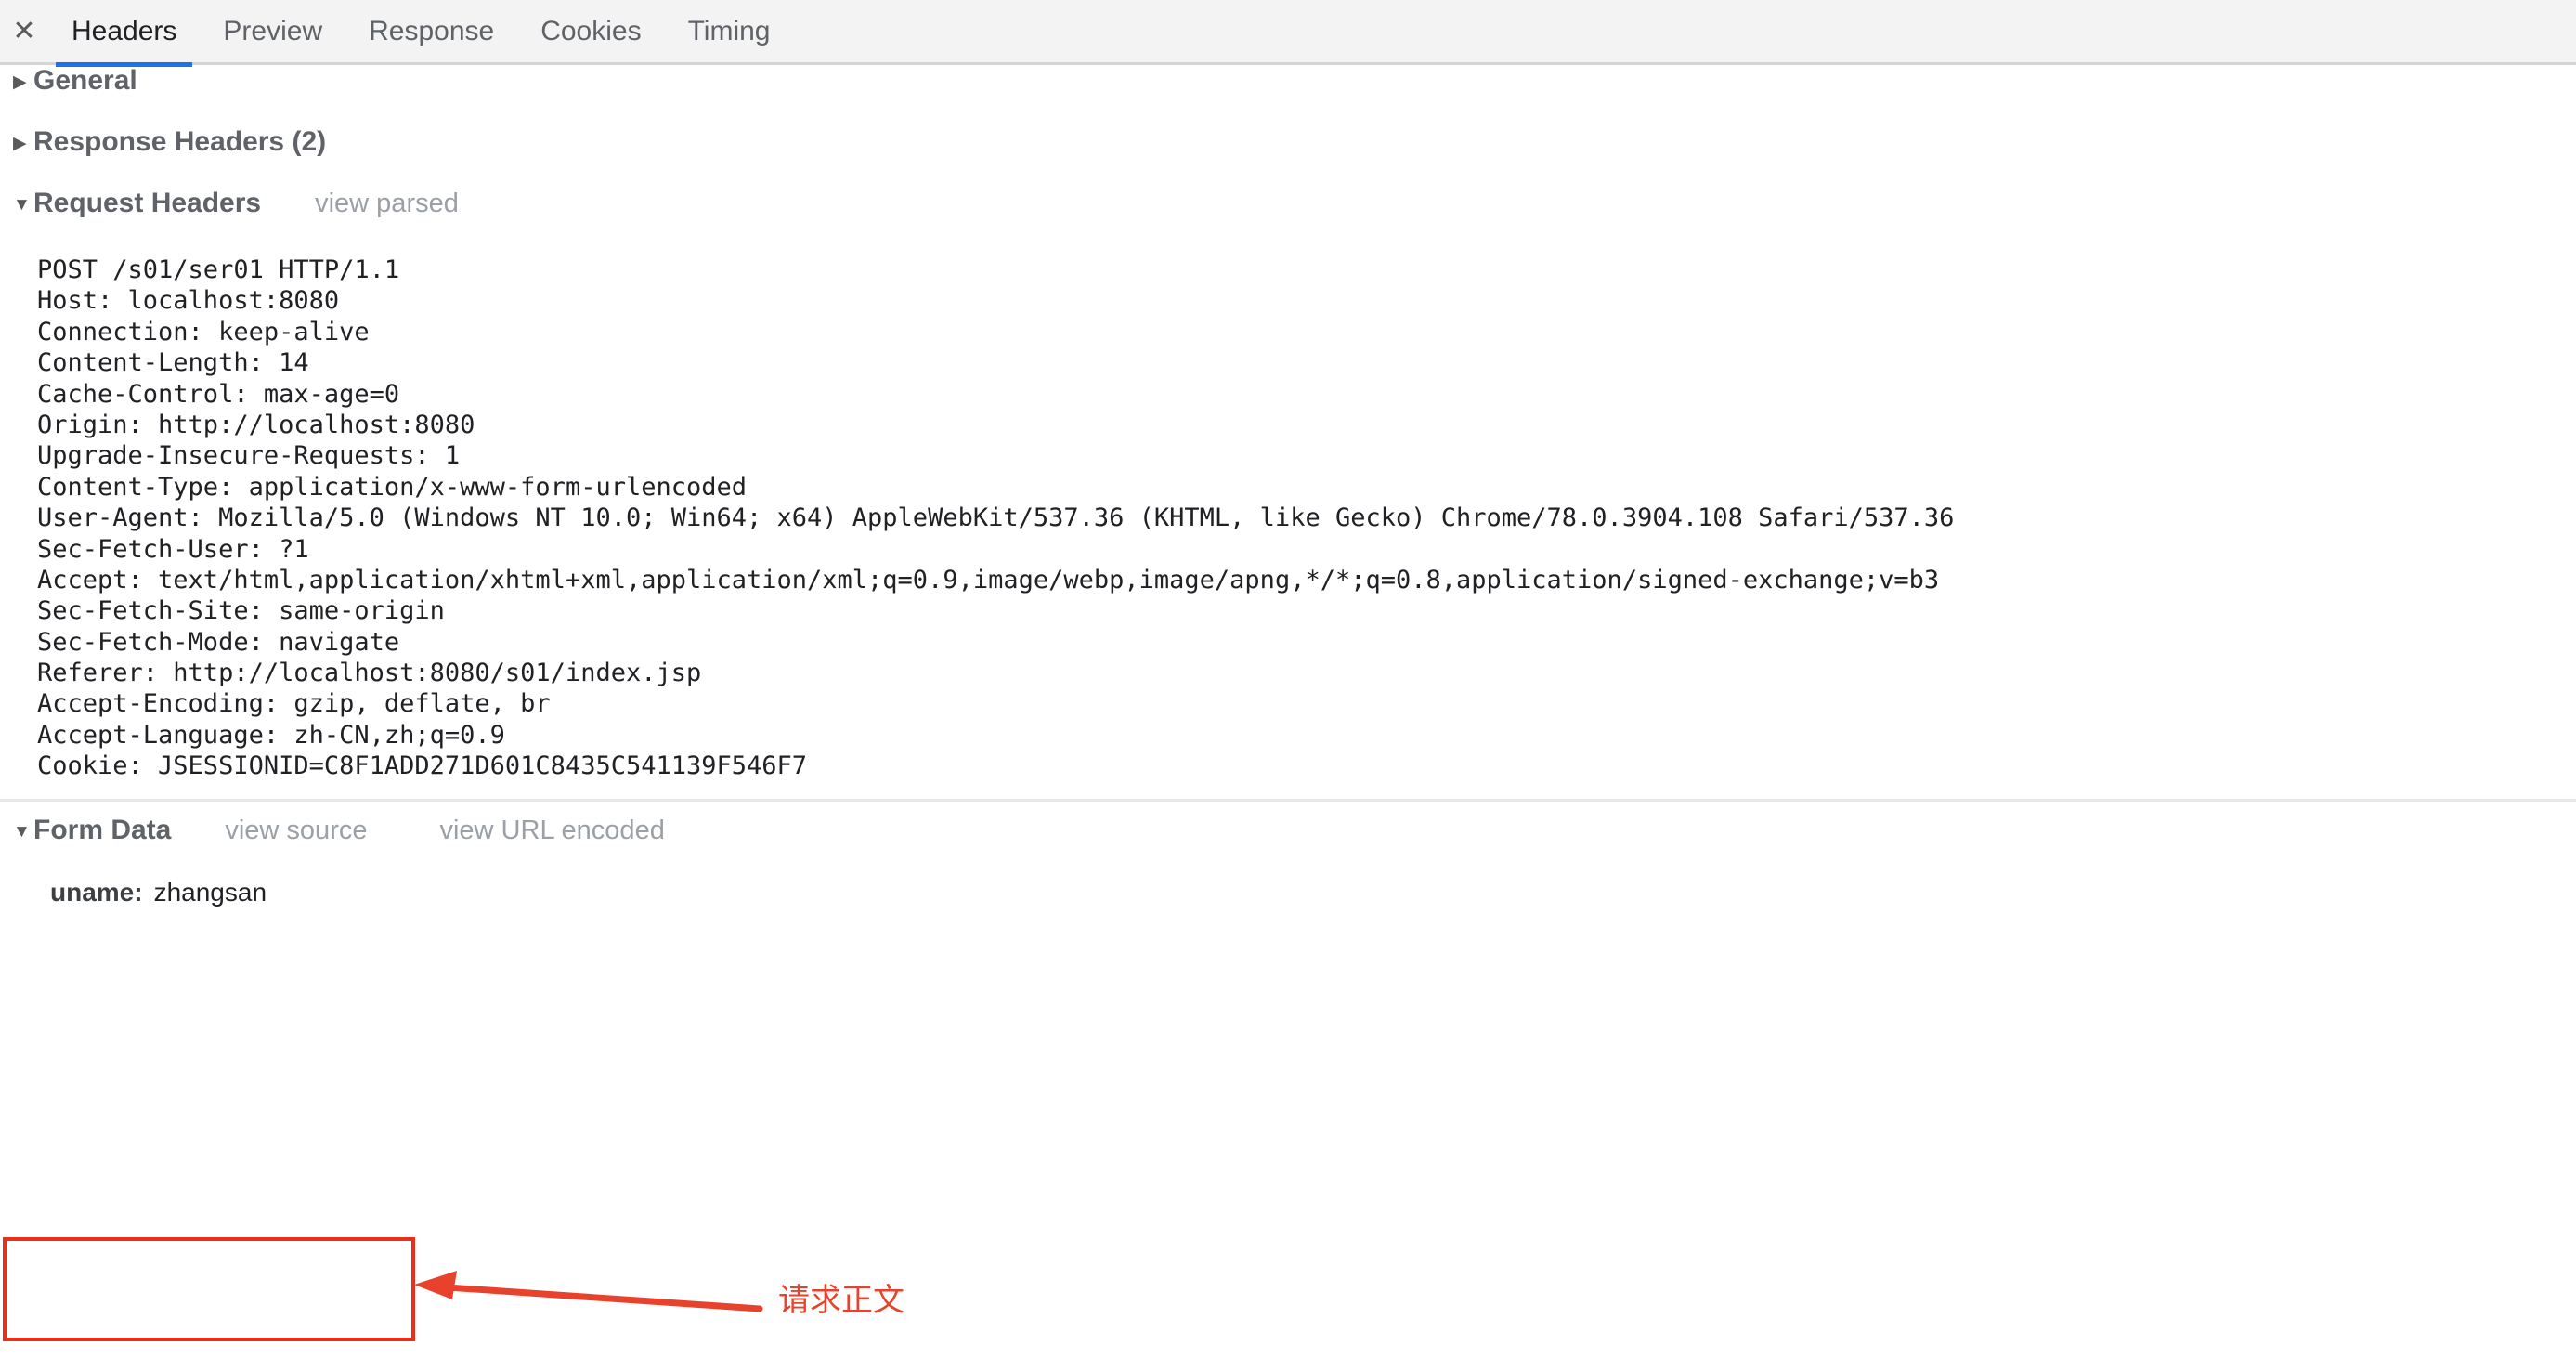 The width and height of the screenshot is (2576, 1358). I want to click on tab-headers-label: Headers, so click(124, 30).